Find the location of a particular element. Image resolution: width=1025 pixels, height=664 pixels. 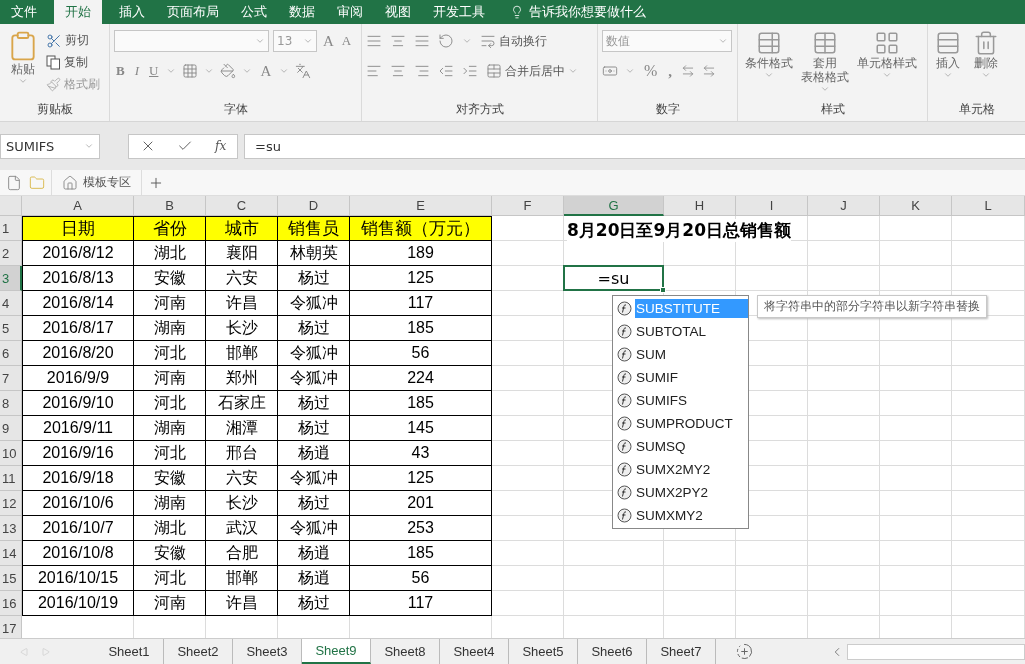

cut-button: 剪切 is located at coordinates (73, 40).